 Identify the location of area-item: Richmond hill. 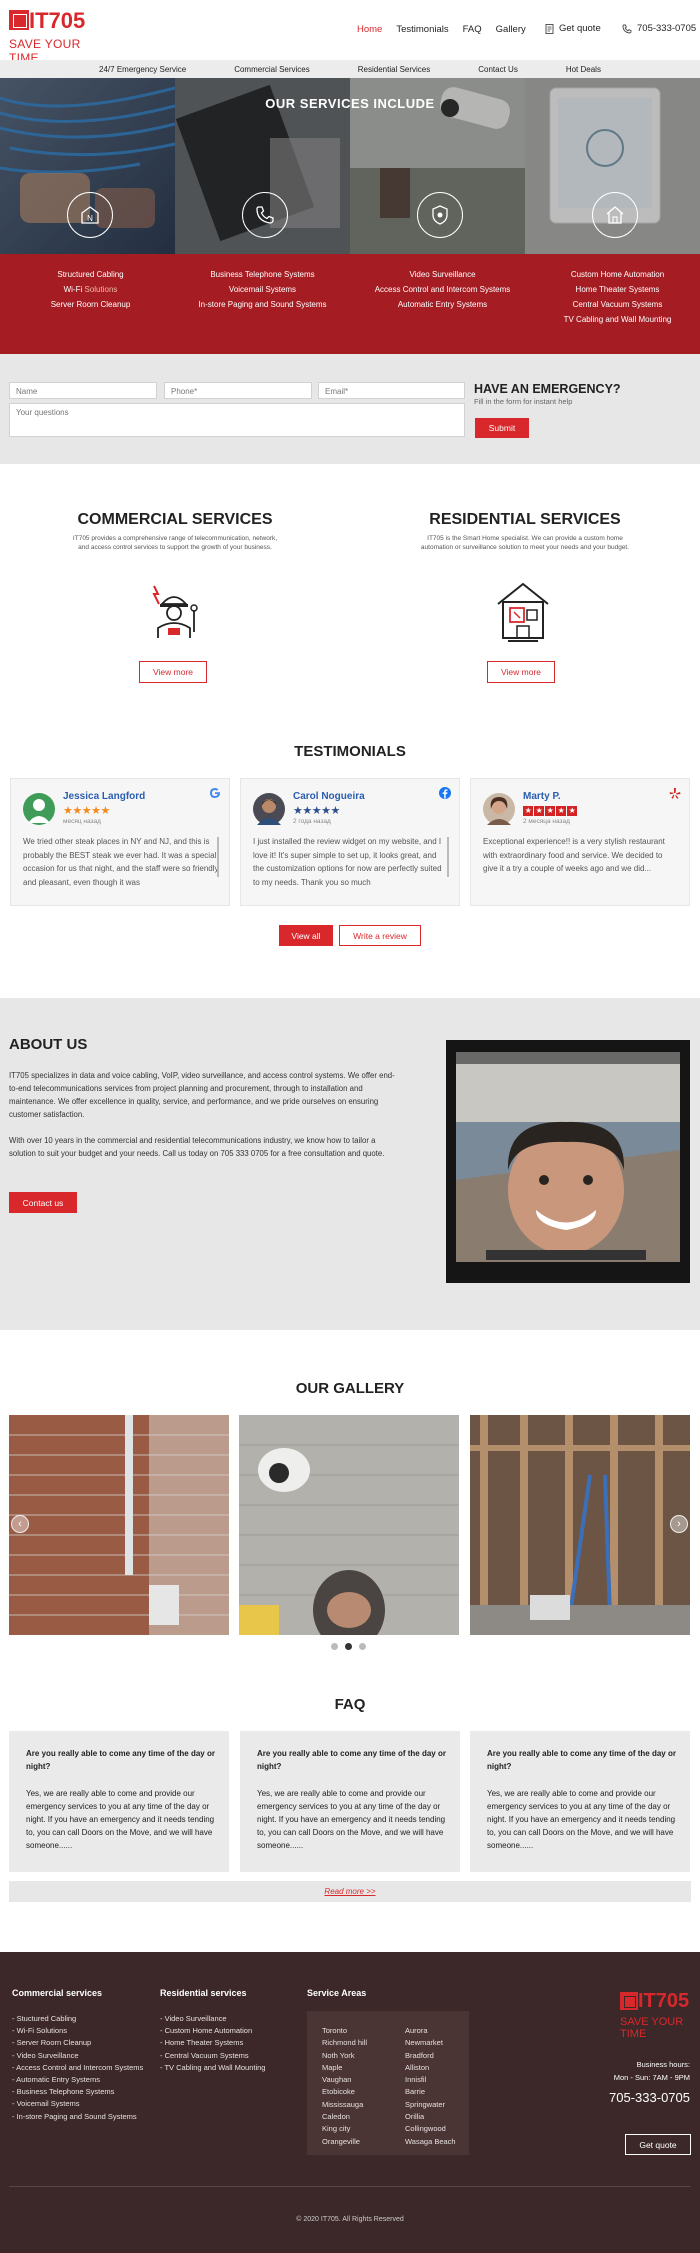
(345, 2043).